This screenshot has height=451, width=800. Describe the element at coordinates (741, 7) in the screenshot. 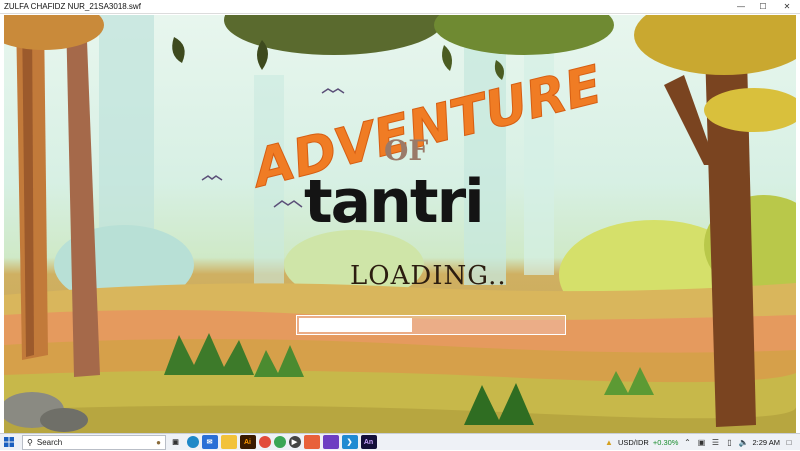

I see `minimize-icon: —` at that location.